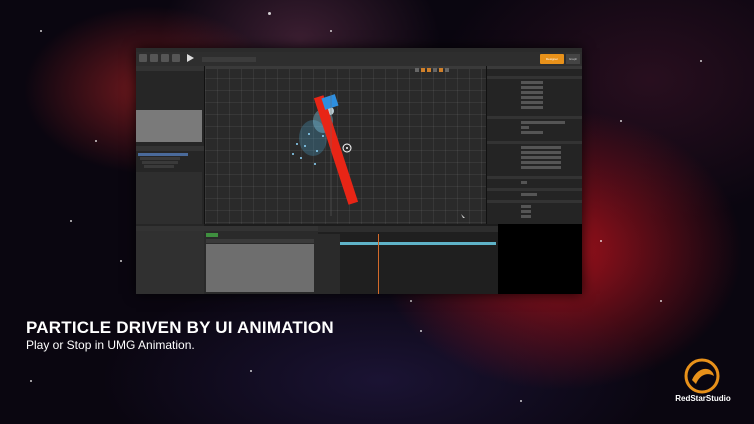 The height and width of the screenshot is (424, 754). What do you see at coordinates (524, 182) in the screenshot?
I see `details-checkbox` at bounding box center [524, 182].